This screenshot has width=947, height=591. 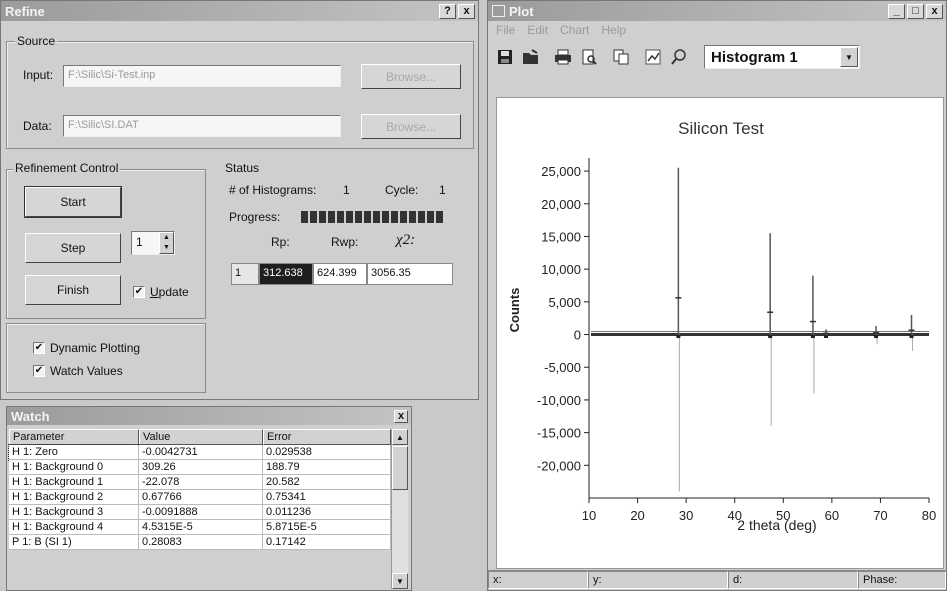 What do you see at coordinates (166, 243) in the screenshot?
I see `step-spinner-icon: ▲ ▼` at bounding box center [166, 243].